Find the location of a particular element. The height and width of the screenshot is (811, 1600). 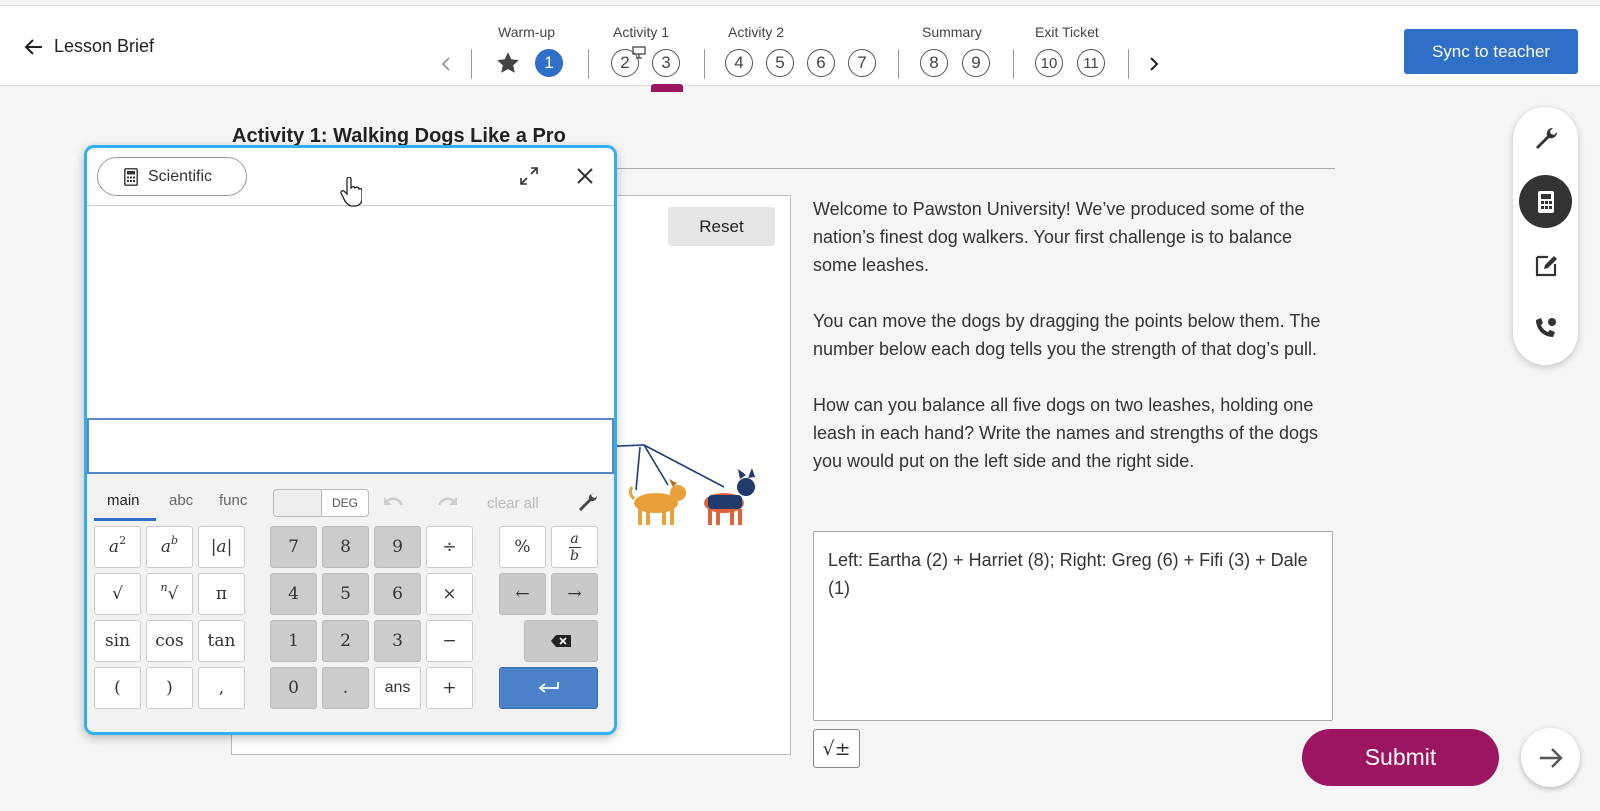

tool-wrench is located at coordinates (1545, 138).